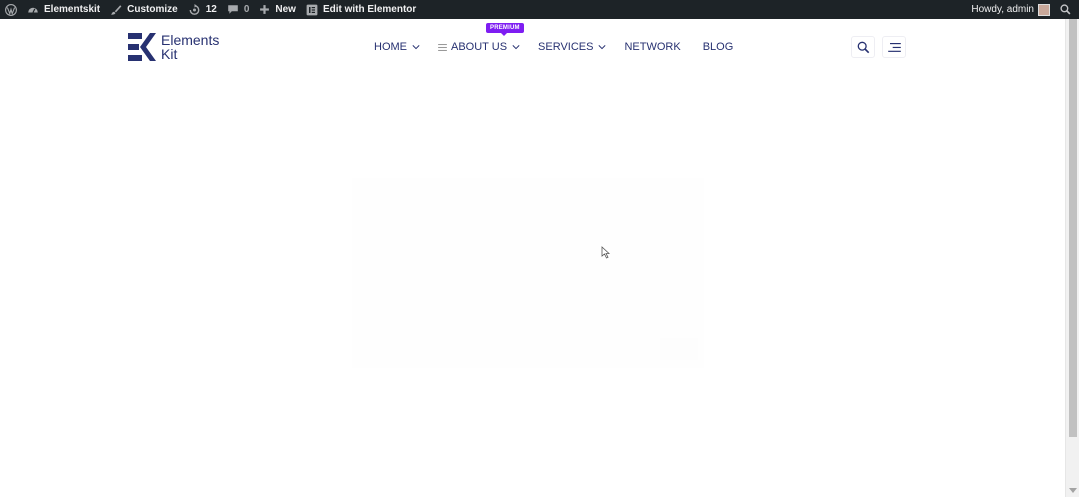 The width and height of the screenshot is (1079, 497). I want to click on howdy-label: Howdy, admin, so click(1002, 9).